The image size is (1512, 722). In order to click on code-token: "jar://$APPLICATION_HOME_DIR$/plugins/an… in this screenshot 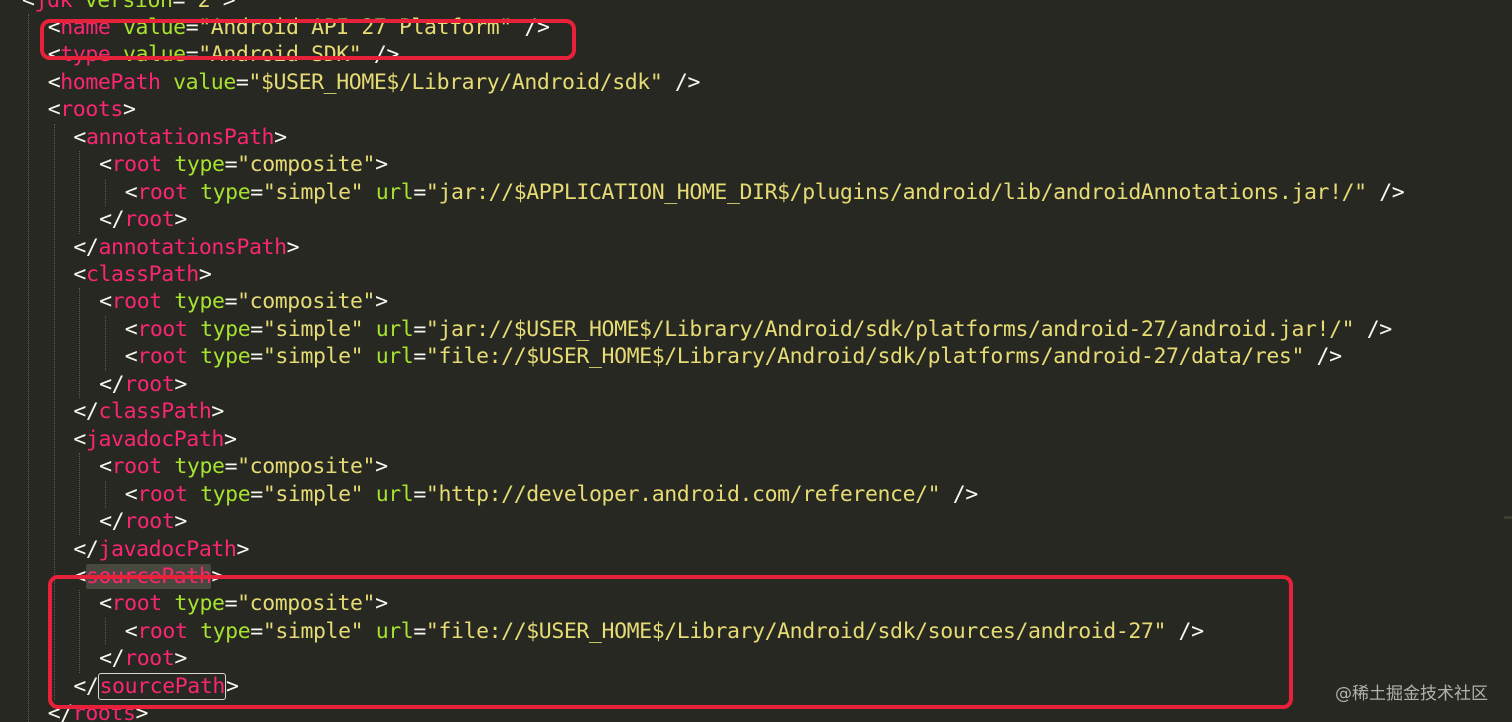, I will do `click(896, 192)`.